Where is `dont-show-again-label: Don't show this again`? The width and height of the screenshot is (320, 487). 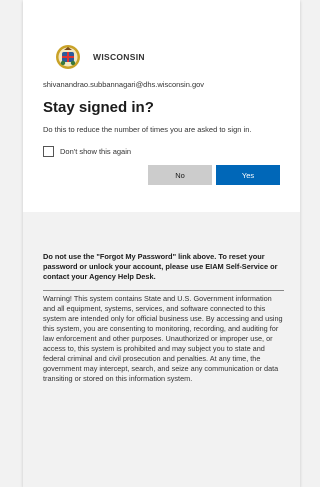
dont-show-again-label: Don't show this again is located at coordinates (95, 151).